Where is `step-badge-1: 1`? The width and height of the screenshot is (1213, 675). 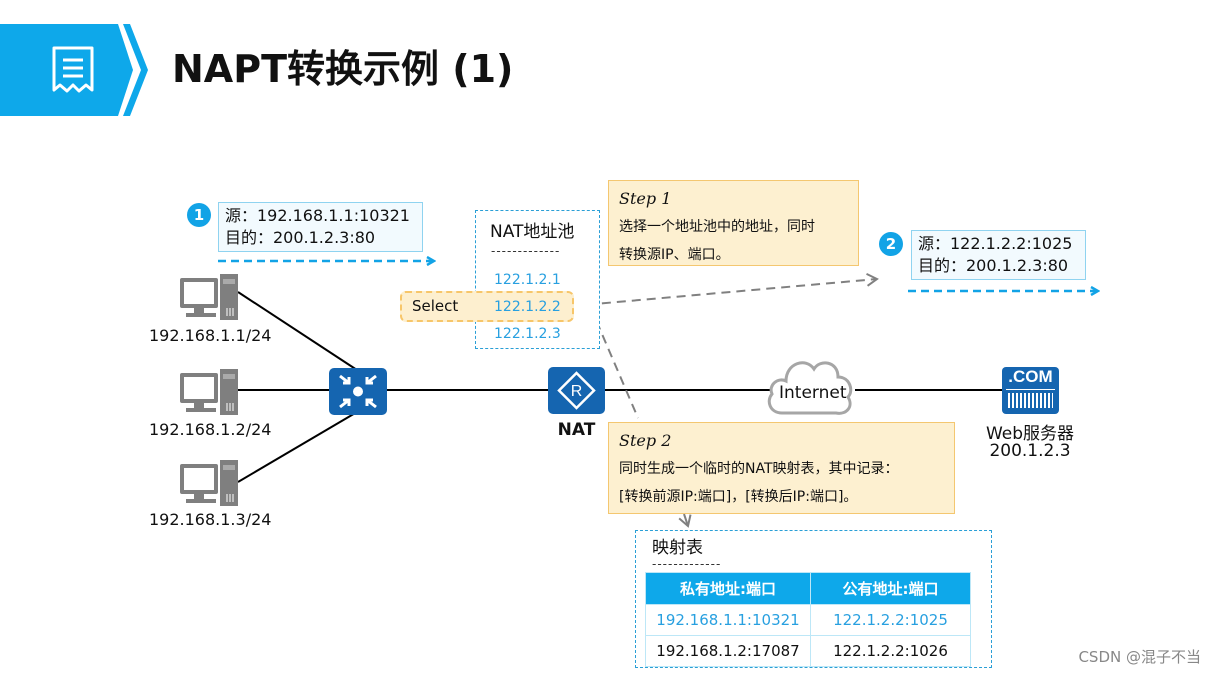
step-badge-1: 1 is located at coordinates (199, 215).